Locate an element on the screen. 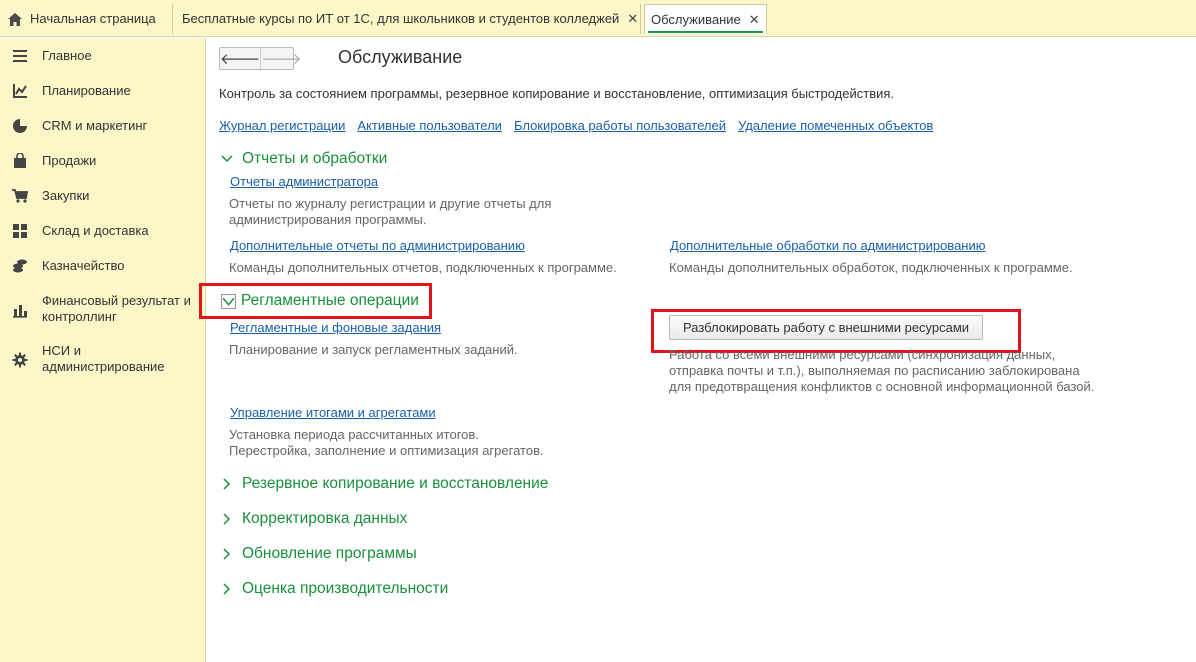 Image resolution: width=1196 pixels, height=662 pixels. sidebar-item-crm: CRM и маркетинг is located at coordinates (103, 128).